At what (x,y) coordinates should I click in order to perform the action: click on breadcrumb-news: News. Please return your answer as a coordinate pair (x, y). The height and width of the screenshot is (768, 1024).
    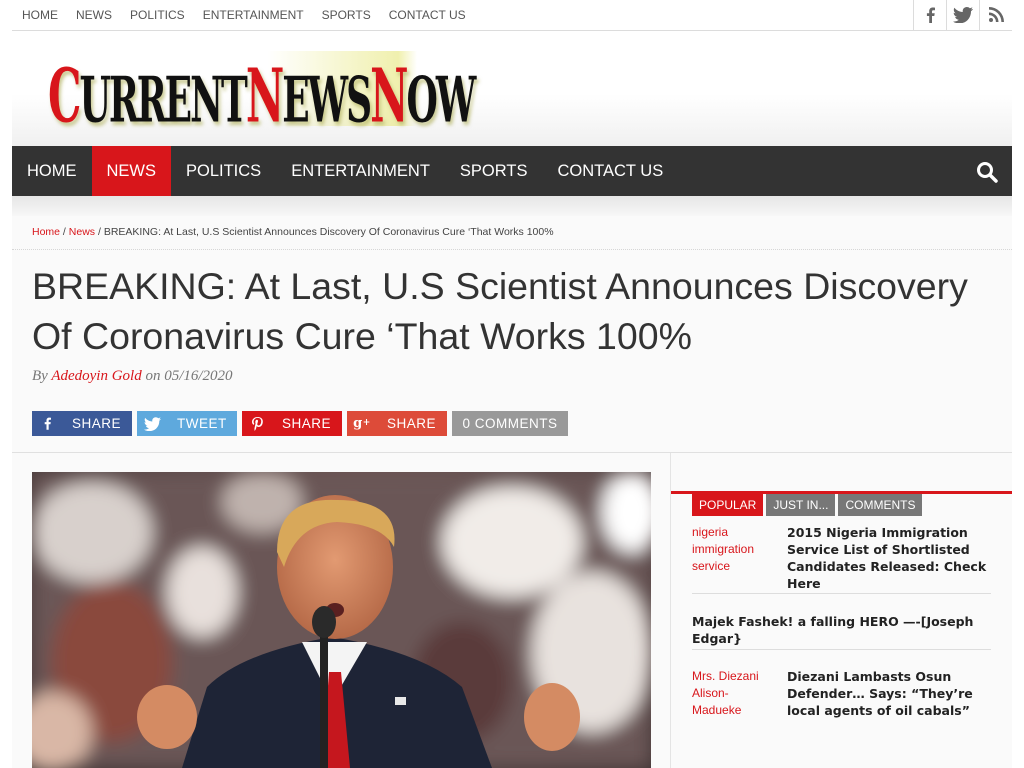
    Looking at the image, I should click on (82, 232).